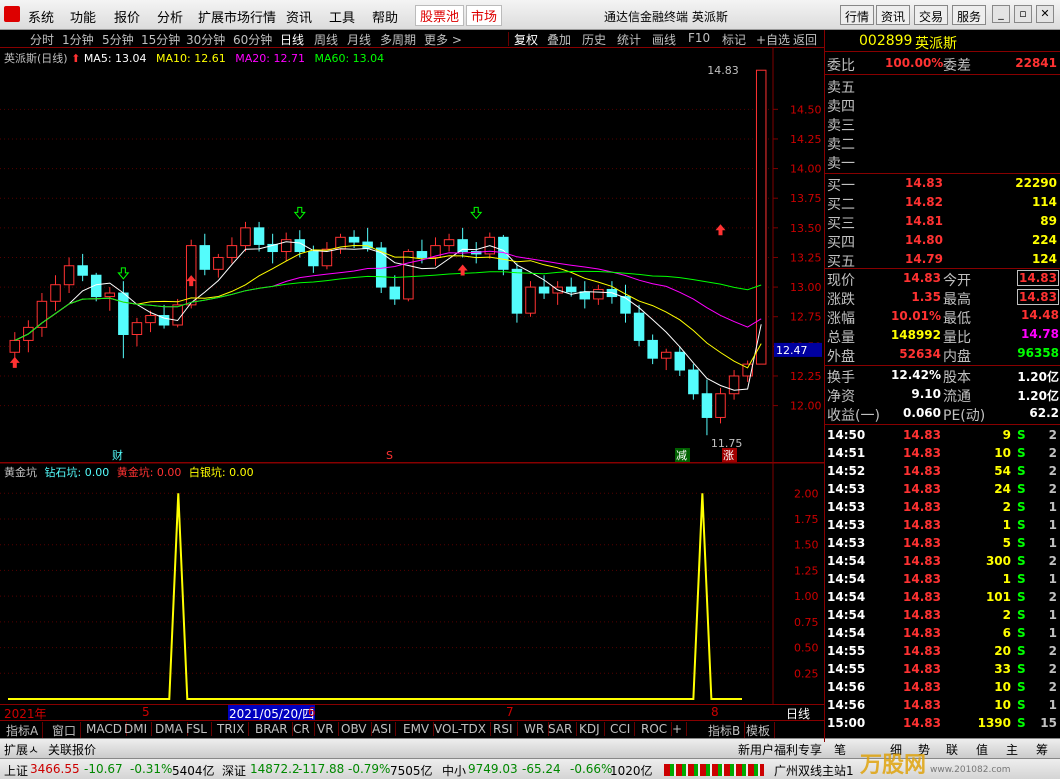 This screenshot has height=779, width=1060. What do you see at coordinates (385, 16) in the screenshot?
I see `menu-help: 帮助` at bounding box center [385, 16].